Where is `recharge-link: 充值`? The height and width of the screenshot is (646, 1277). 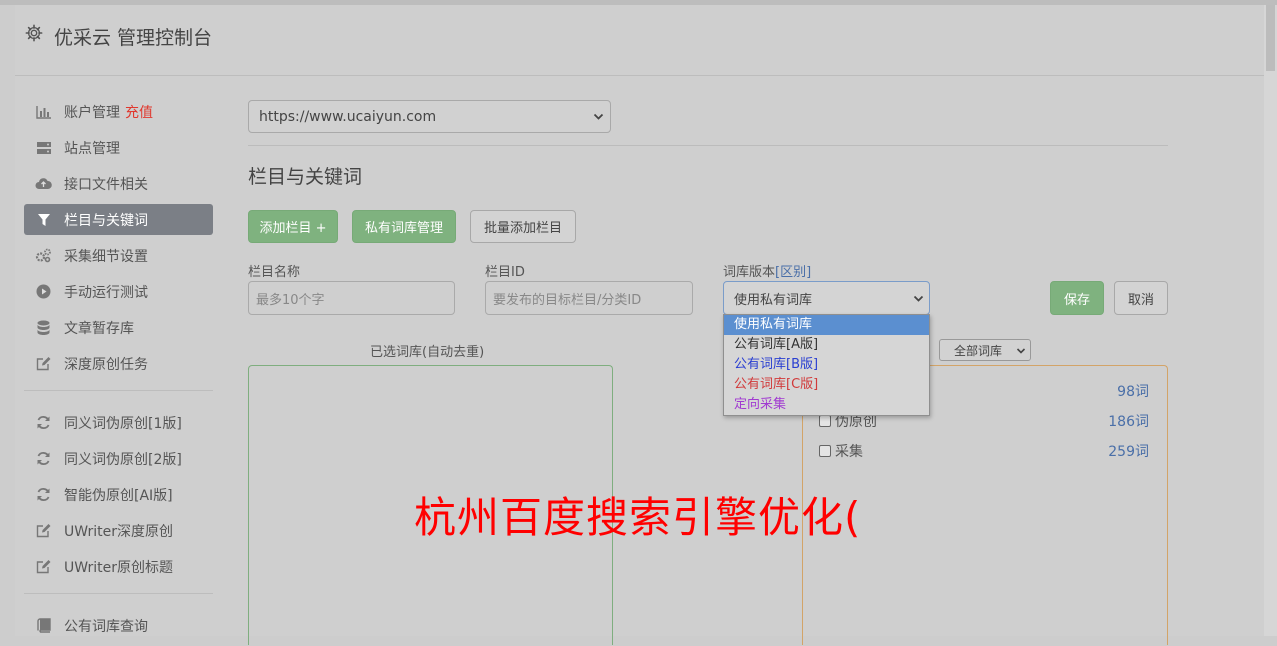 recharge-link: 充值 is located at coordinates (139, 112).